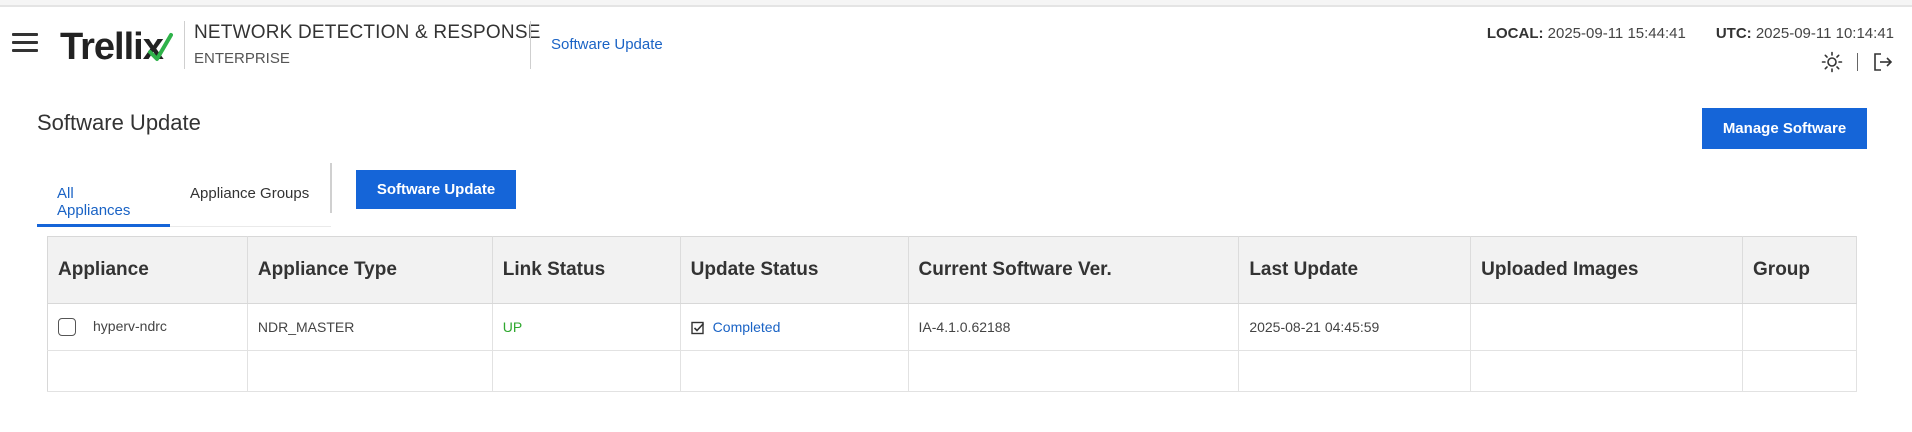 The width and height of the screenshot is (1912, 432). Describe the element at coordinates (956, 3) in the screenshot. I see `top-border` at that location.